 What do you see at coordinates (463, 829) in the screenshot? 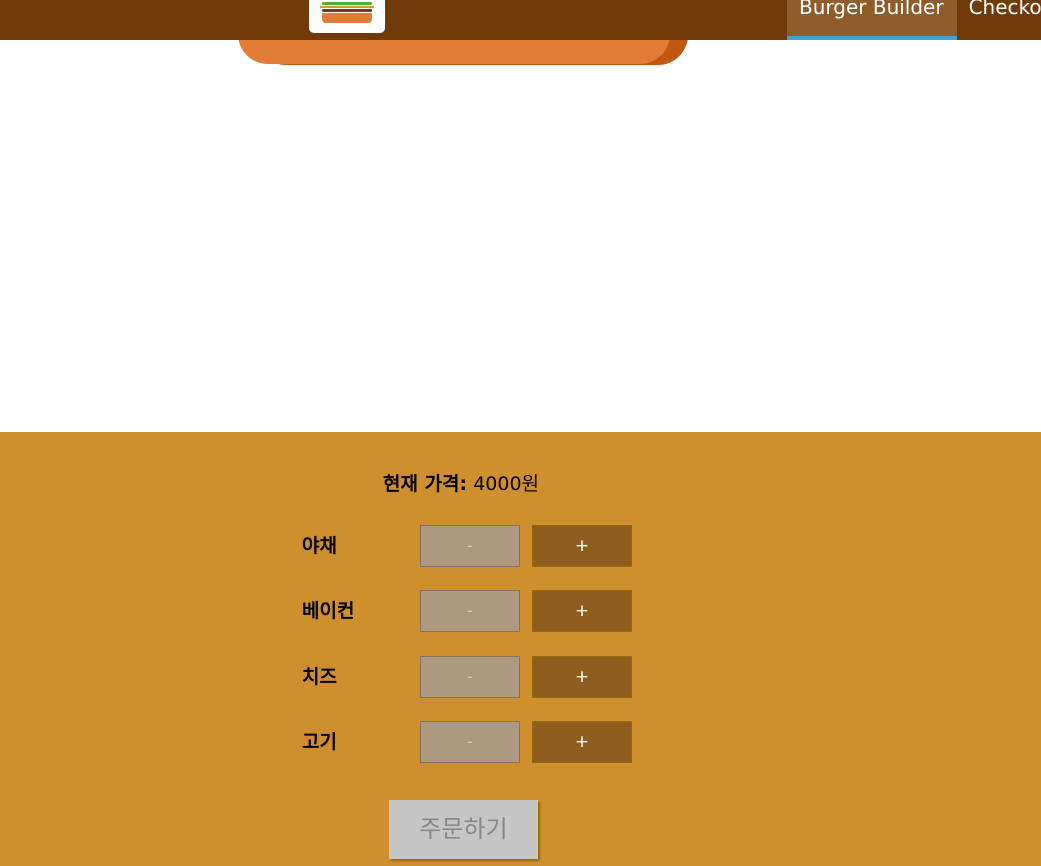
I see `order-button: 주문하기` at bounding box center [463, 829].